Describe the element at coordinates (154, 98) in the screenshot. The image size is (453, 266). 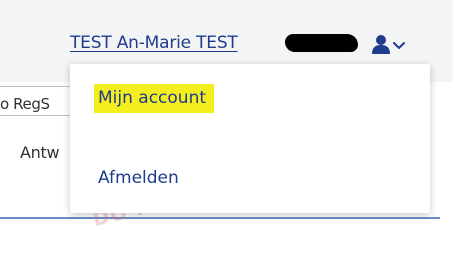
I see `menu-item-my-account: Mijn account` at that location.